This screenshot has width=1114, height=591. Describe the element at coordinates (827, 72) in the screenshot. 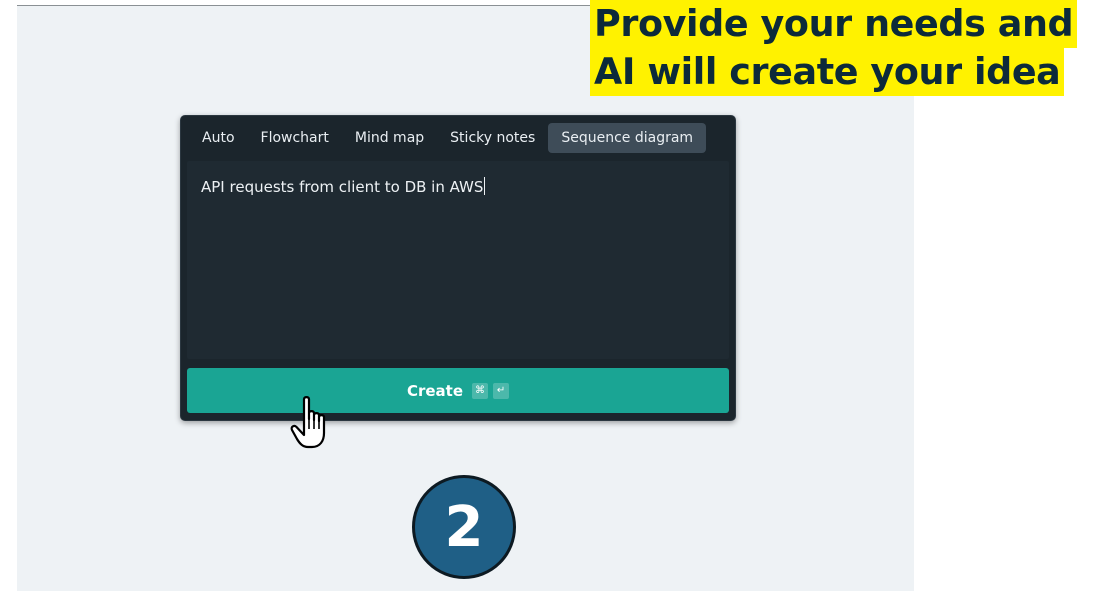

I see `headline-line-2: AI will create your idea` at that location.